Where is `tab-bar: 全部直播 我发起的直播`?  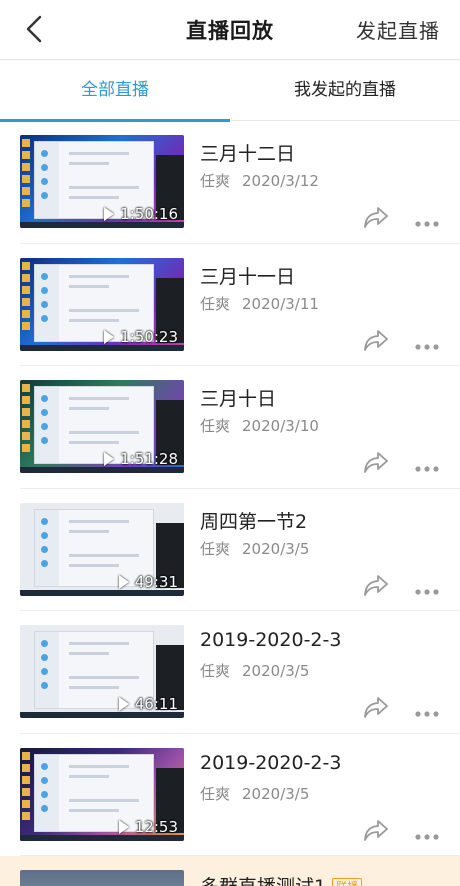 tab-bar: 全部直播 我发起的直播 is located at coordinates (230, 90).